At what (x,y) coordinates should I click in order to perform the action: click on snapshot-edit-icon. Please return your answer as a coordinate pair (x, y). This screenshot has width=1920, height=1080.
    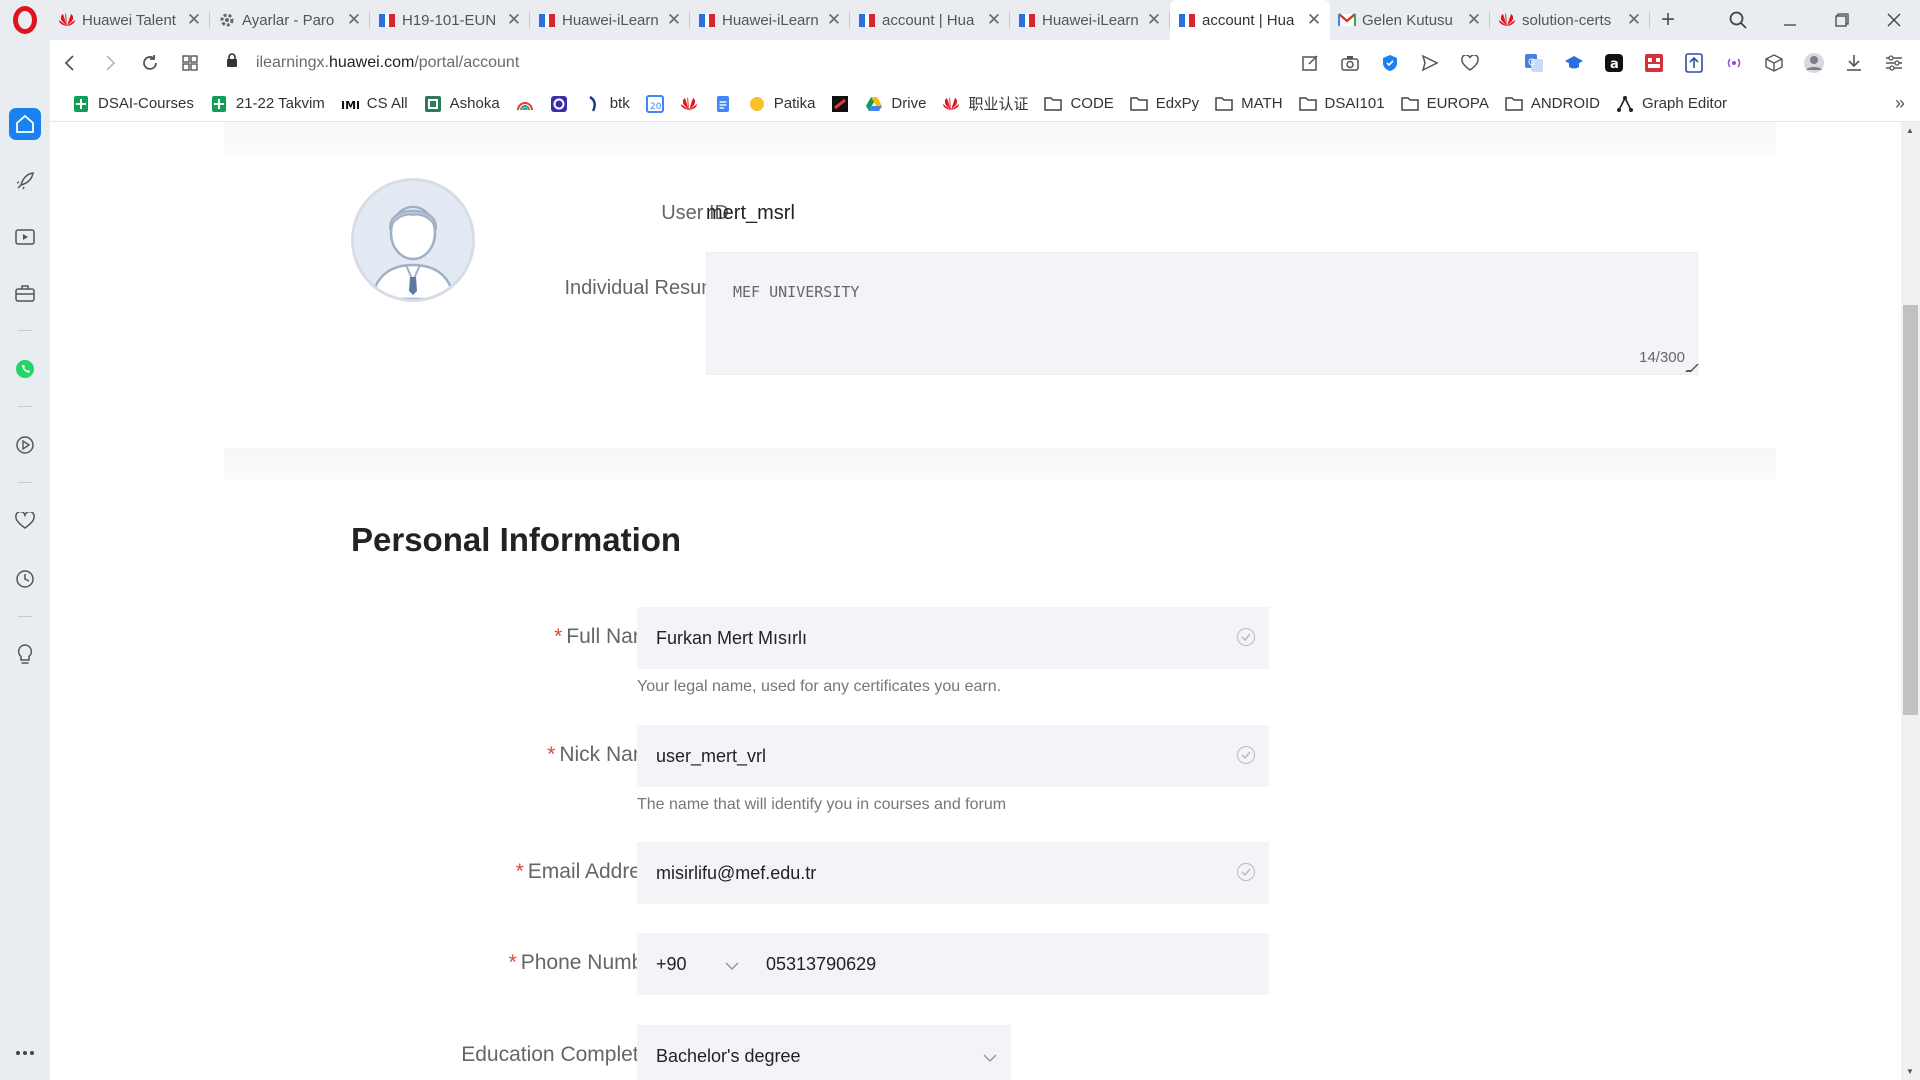
    Looking at the image, I should click on (1310, 63).